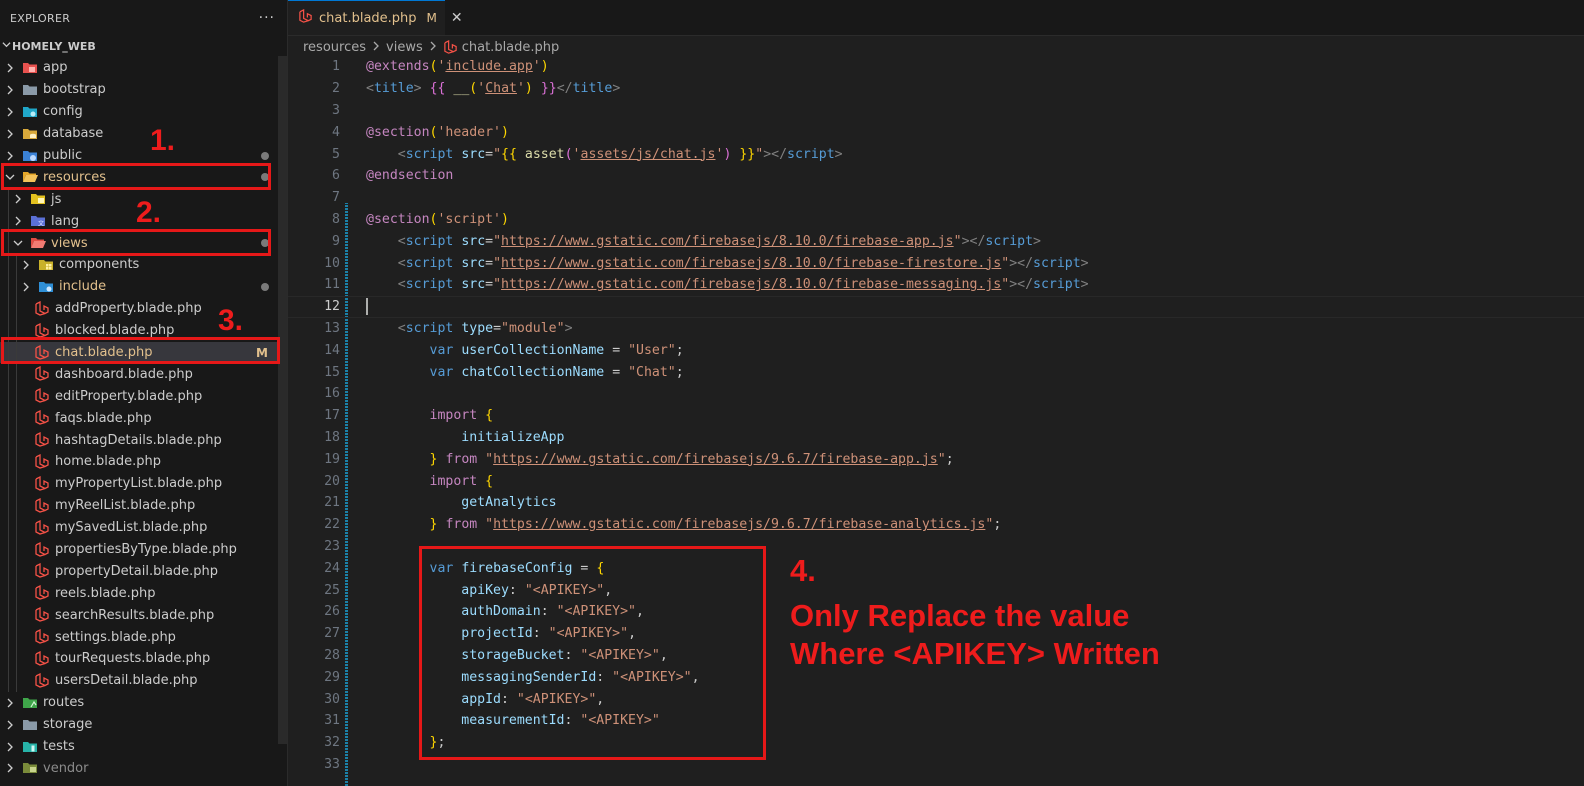 The height and width of the screenshot is (786, 1584). I want to click on sidebar-scrollbar, so click(282, 400).